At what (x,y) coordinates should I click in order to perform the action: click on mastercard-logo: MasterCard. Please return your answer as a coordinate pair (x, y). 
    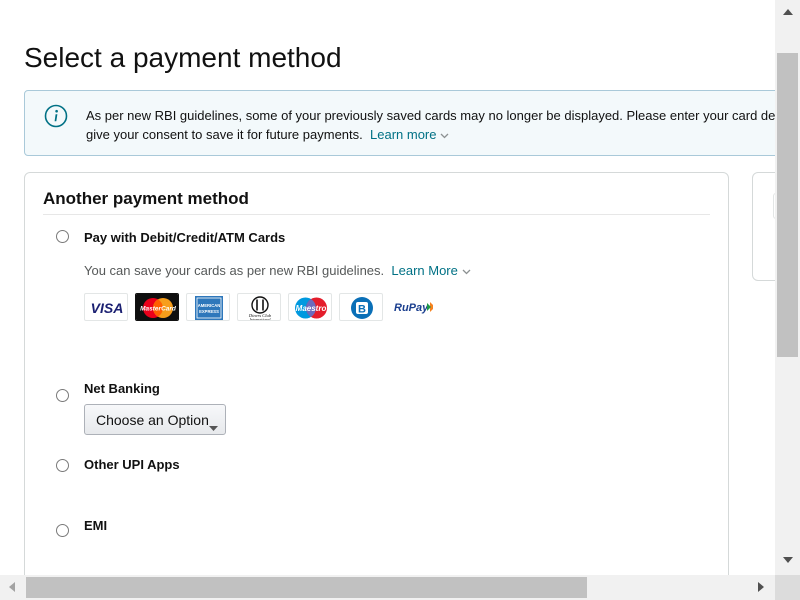
    Looking at the image, I should click on (157, 307).